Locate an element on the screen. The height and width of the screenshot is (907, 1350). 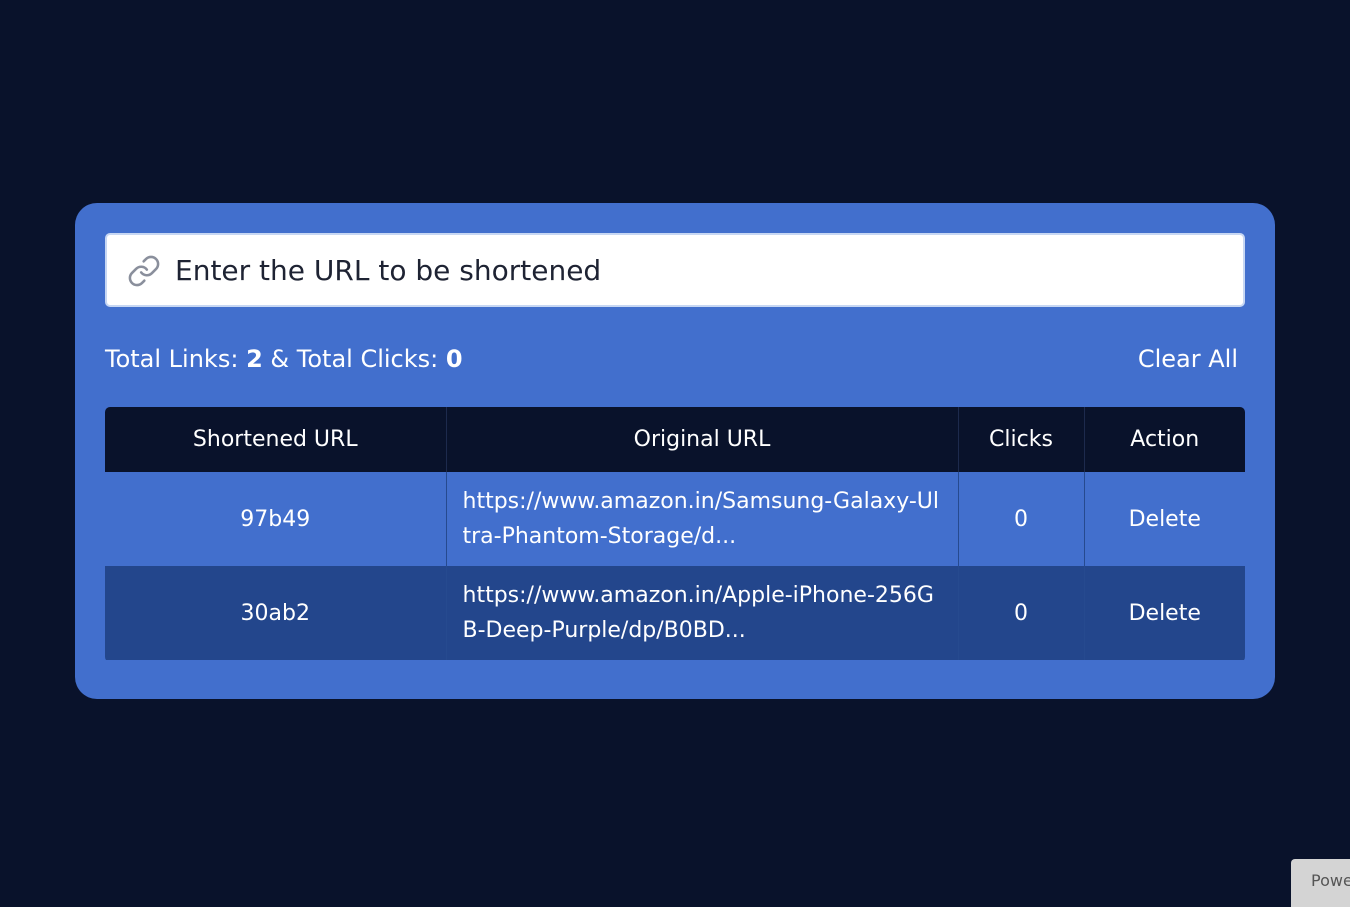
url-input-container is located at coordinates (675, 270).